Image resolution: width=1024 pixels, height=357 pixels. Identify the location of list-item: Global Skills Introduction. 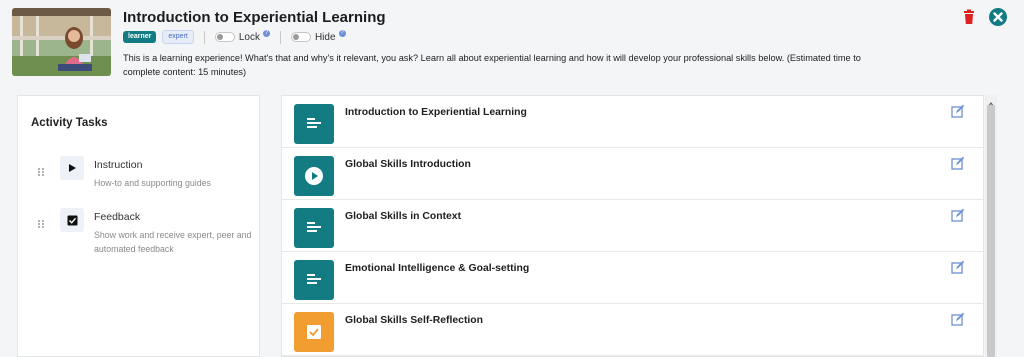
(632, 174).